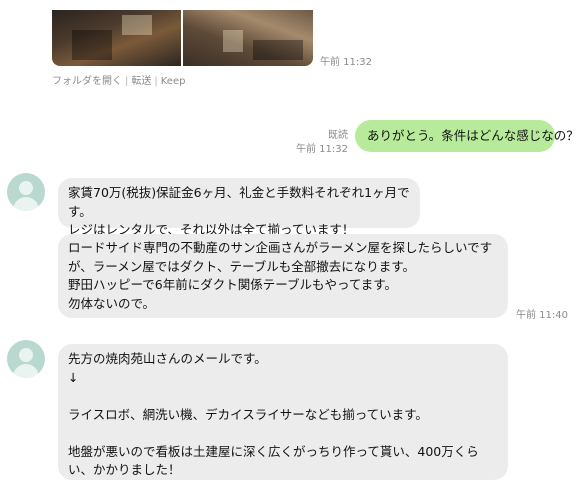 Image resolution: width=577 pixels, height=486 pixels. Describe the element at coordinates (322, 149) in the screenshot. I see `outgoing-timestamp: 午前 11:32` at that location.